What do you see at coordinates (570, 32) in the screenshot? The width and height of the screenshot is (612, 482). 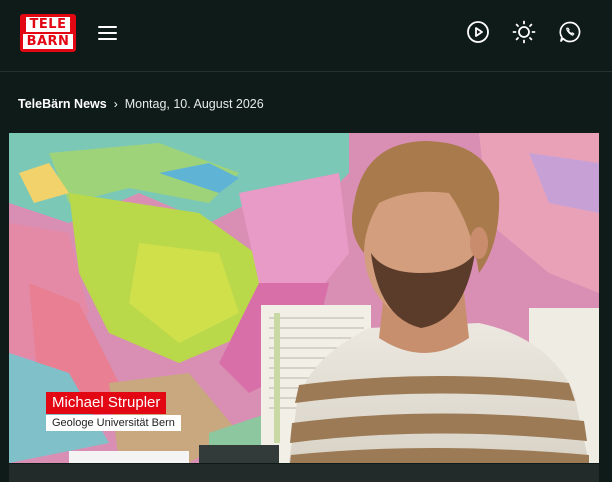 I see `whatsapp-icon` at bounding box center [570, 32].